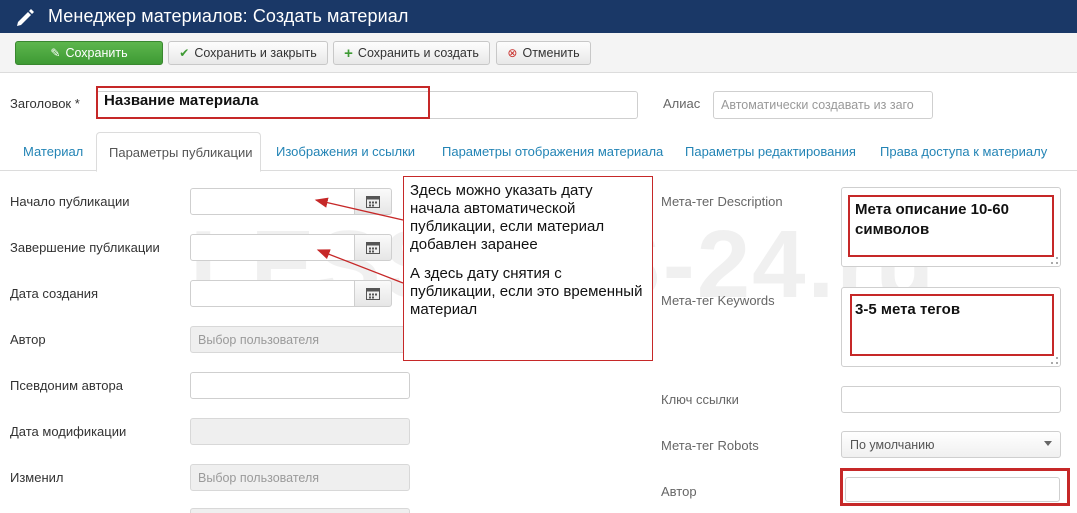  Describe the element at coordinates (908, 309) in the screenshot. I see `meta-keywords-value: 3-5 мета тегов` at that location.